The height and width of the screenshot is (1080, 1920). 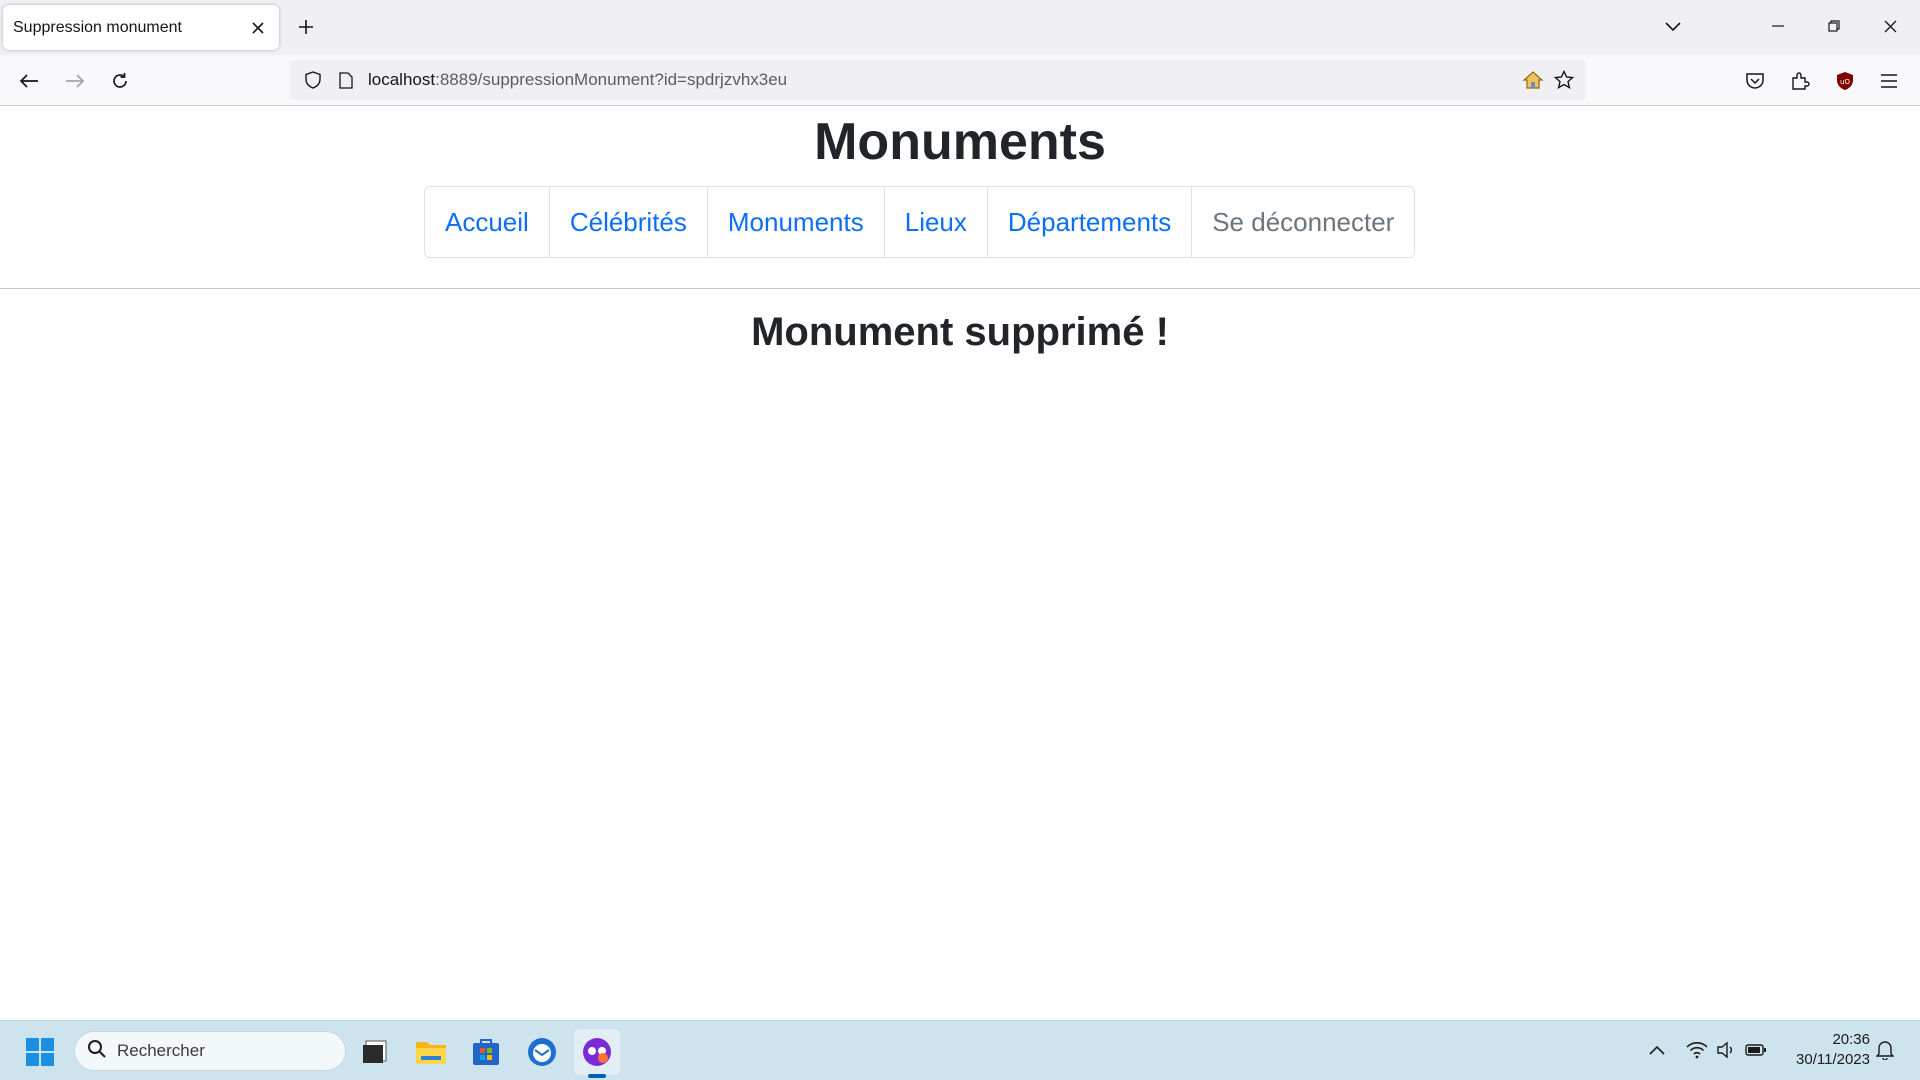 What do you see at coordinates (346, 80) in the screenshot?
I see `page-icon` at bounding box center [346, 80].